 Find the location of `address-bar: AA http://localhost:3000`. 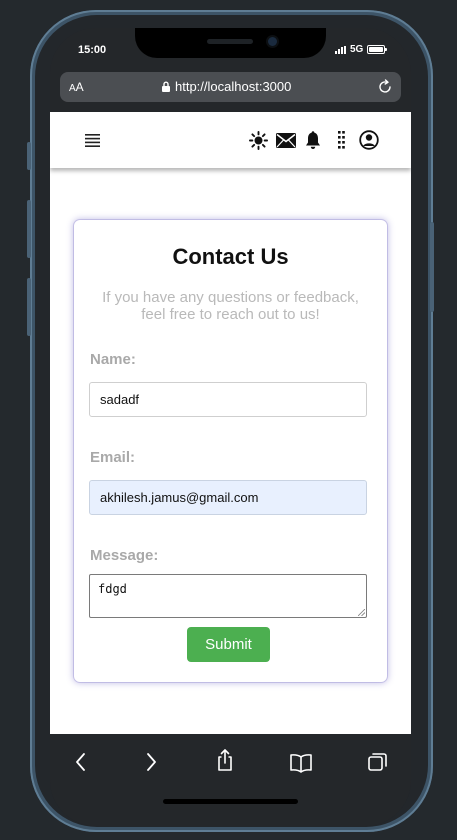

address-bar: AA http://localhost:3000 is located at coordinates (230, 87).